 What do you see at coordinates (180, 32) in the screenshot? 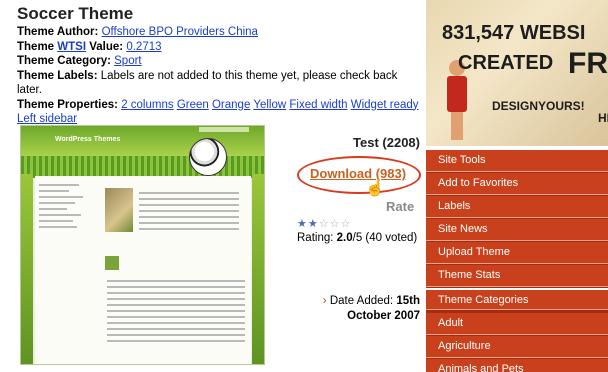
I see `author-link: Offshore BPO Providers China` at bounding box center [180, 32].